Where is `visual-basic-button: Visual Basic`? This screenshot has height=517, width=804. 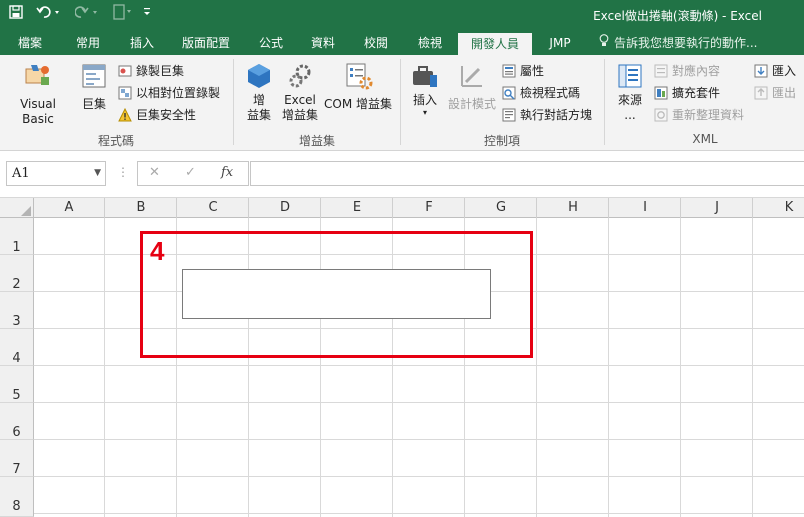 visual-basic-button: Visual Basic is located at coordinates (38, 94).